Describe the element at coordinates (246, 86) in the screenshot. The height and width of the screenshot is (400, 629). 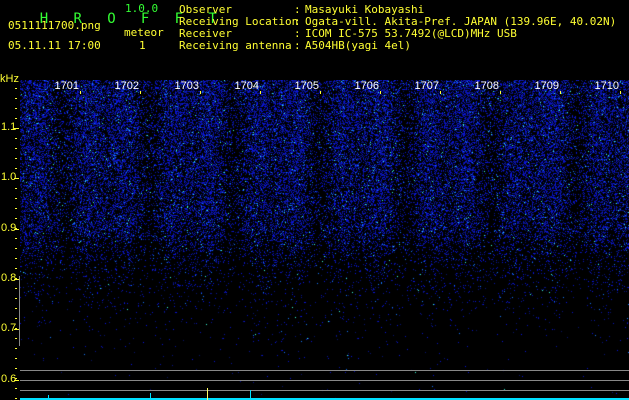
I see `time-label: 1704` at that location.